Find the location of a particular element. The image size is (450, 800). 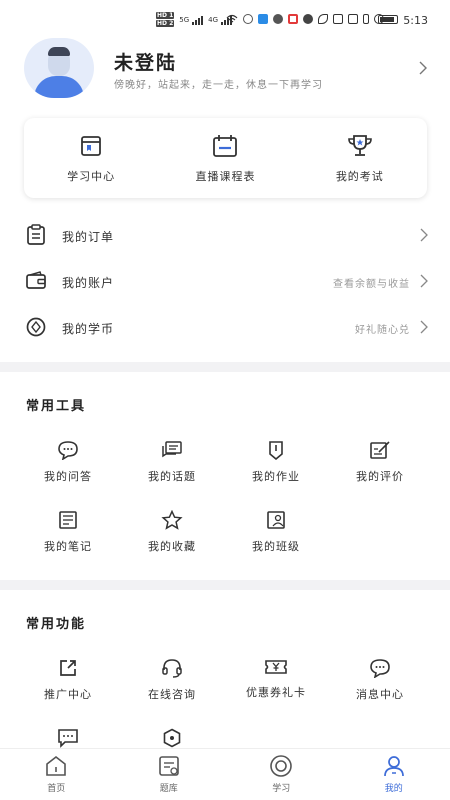

notification-icons is located at coordinates (305, 19).